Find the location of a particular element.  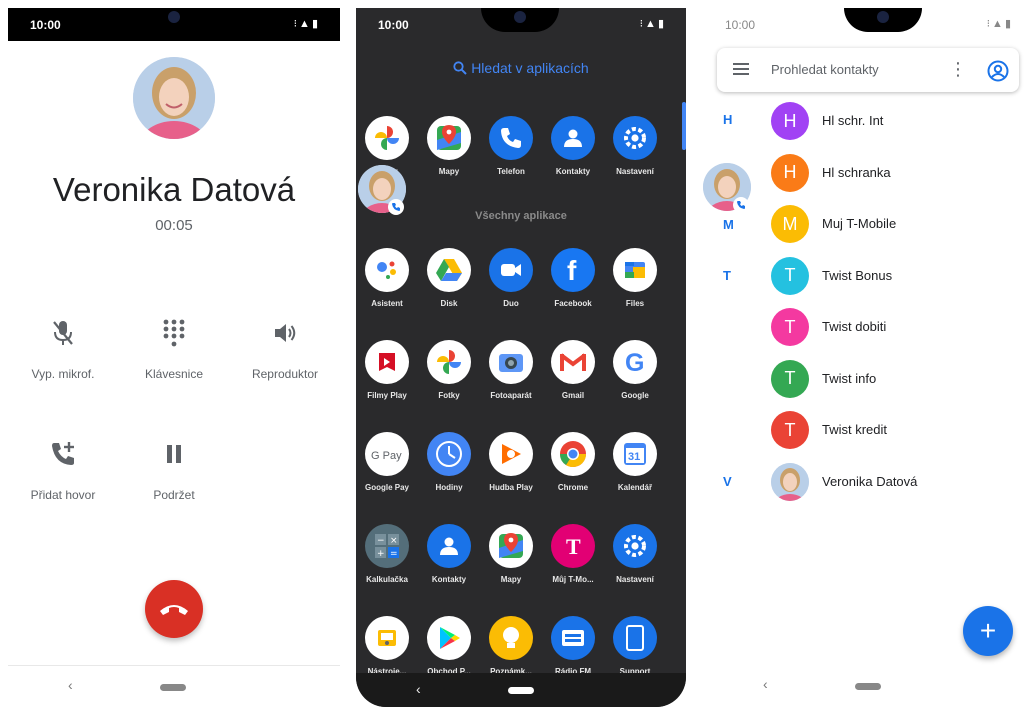

app-label: Kontakty is located at coordinates (573, 171).